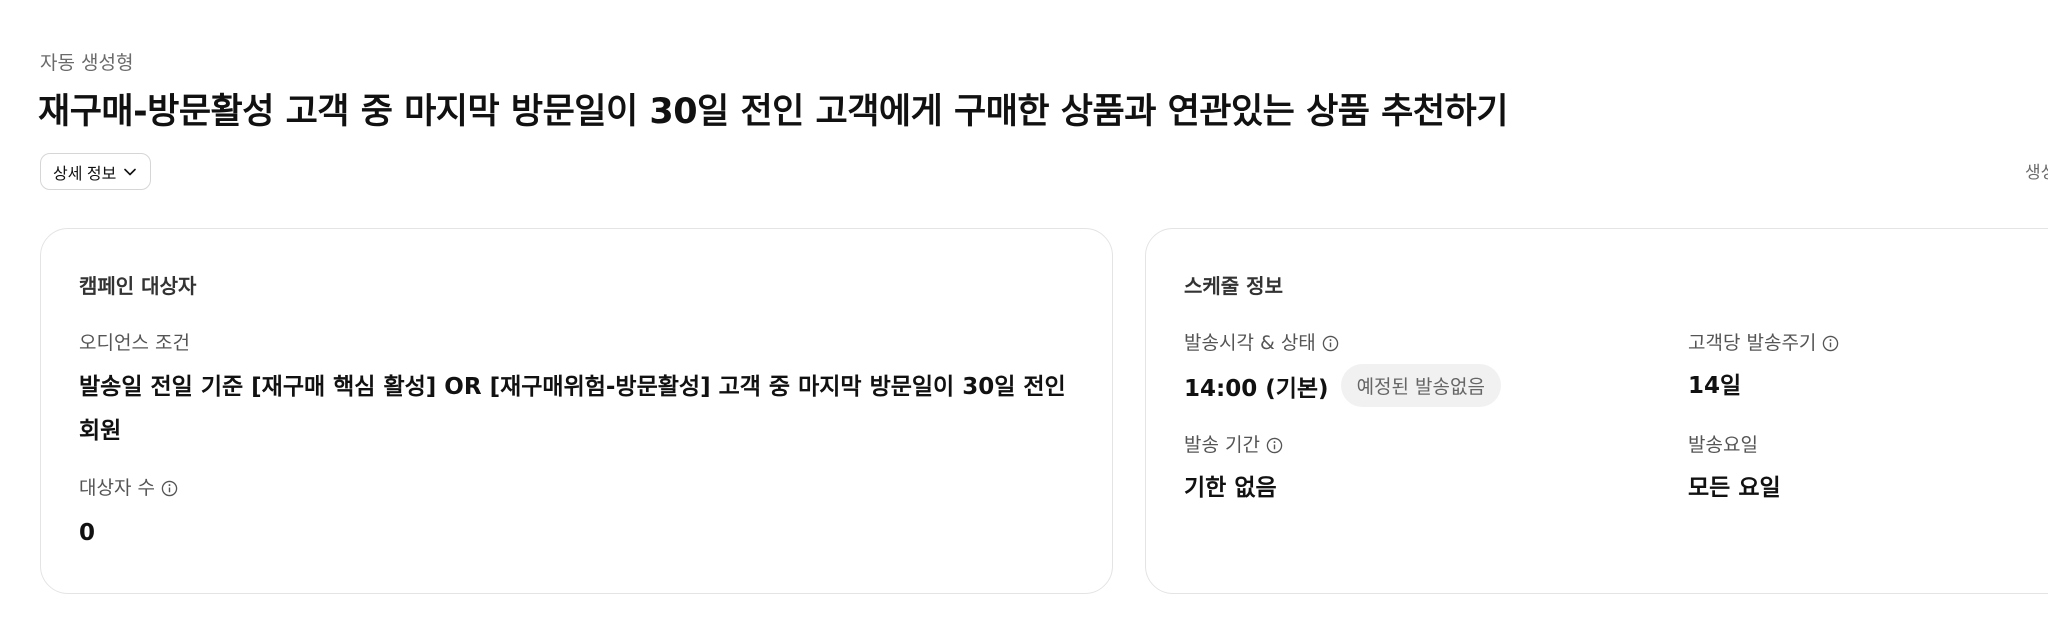  I want to click on send-time-label: 발송시각 & 상태, so click(1261, 343).